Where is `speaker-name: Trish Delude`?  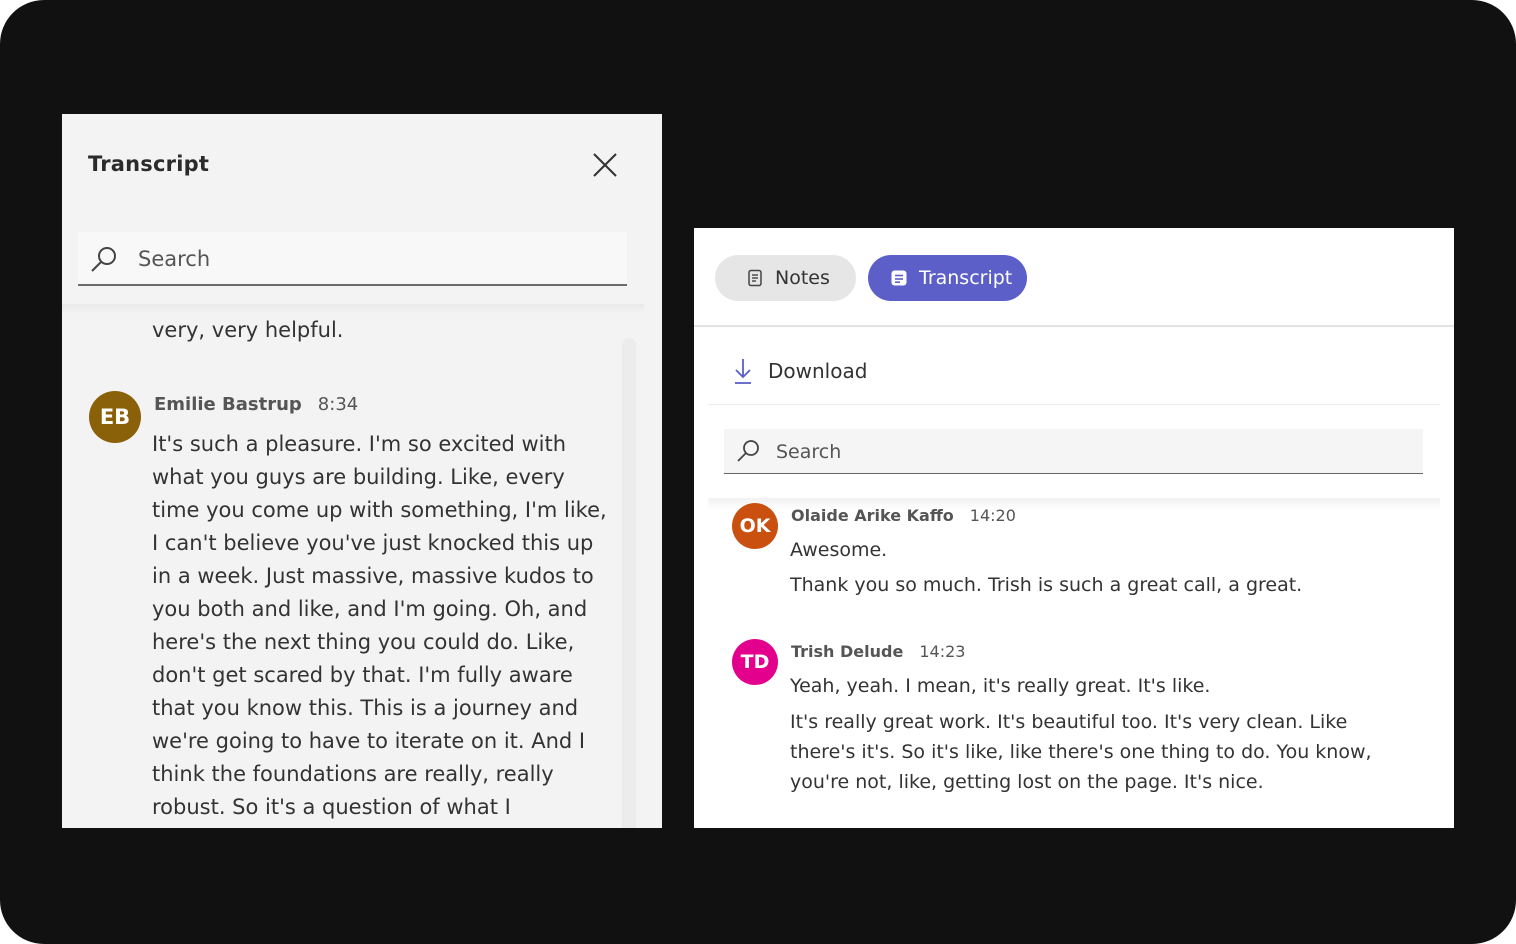
speaker-name: Trish Delude is located at coordinates (847, 651).